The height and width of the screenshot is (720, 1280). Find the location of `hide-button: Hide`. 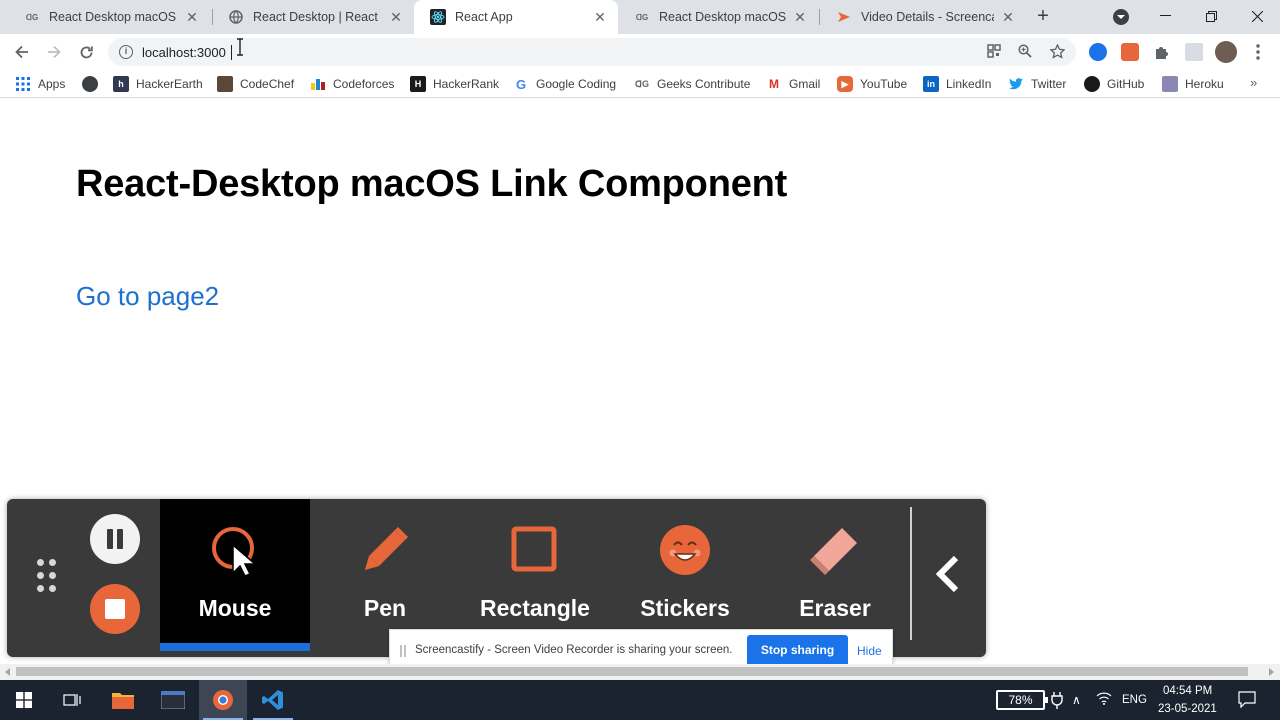

hide-button: Hide is located at coordinates (869, 651).